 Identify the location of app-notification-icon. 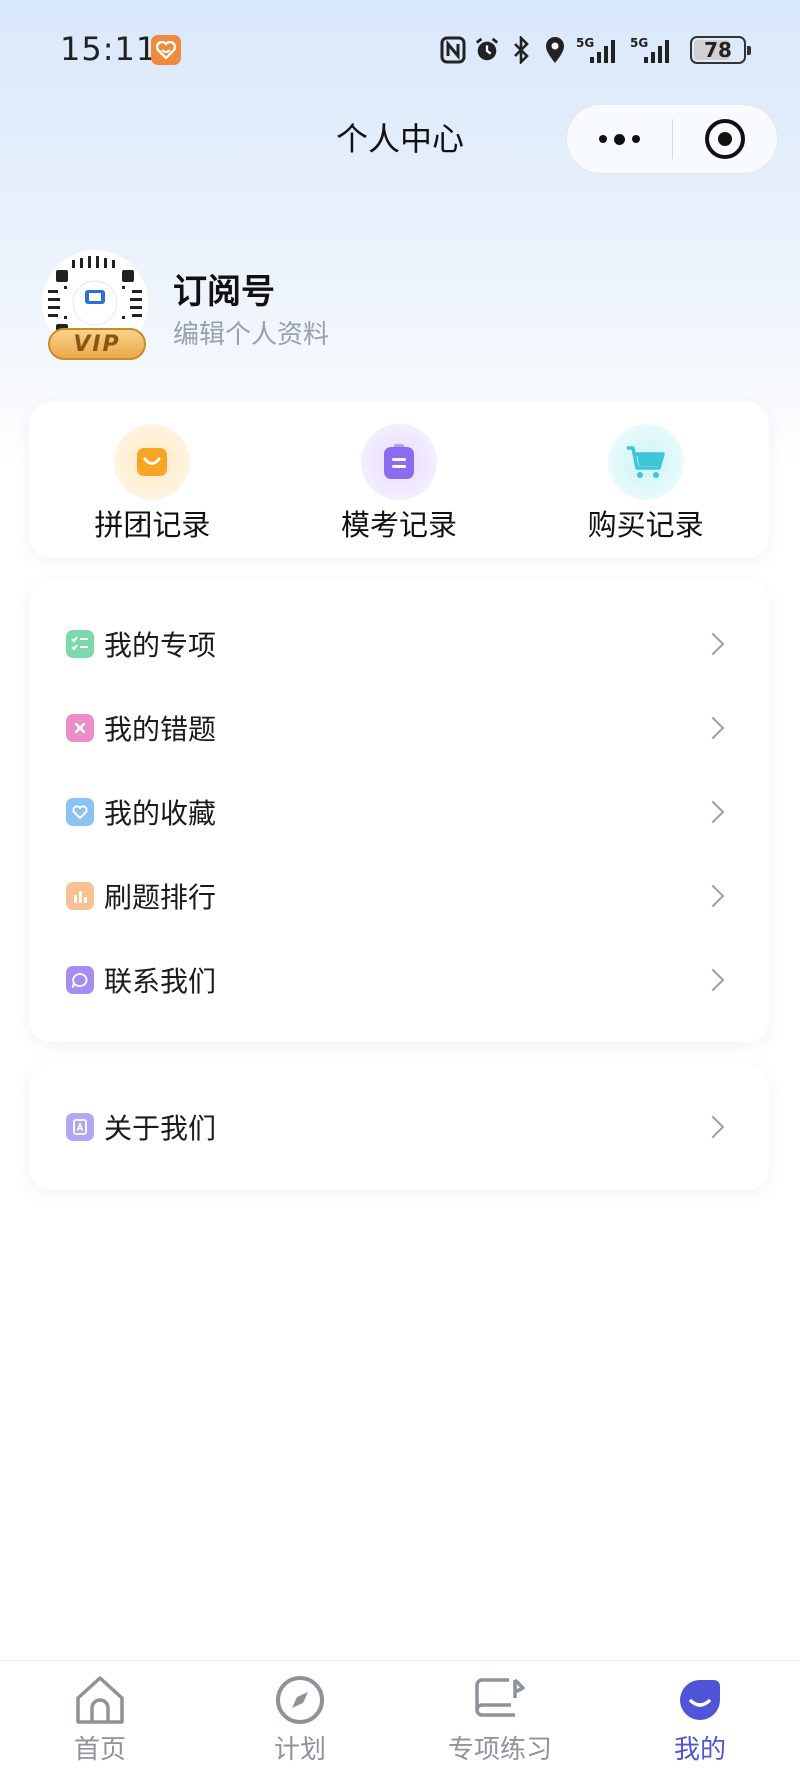
(166, 50).